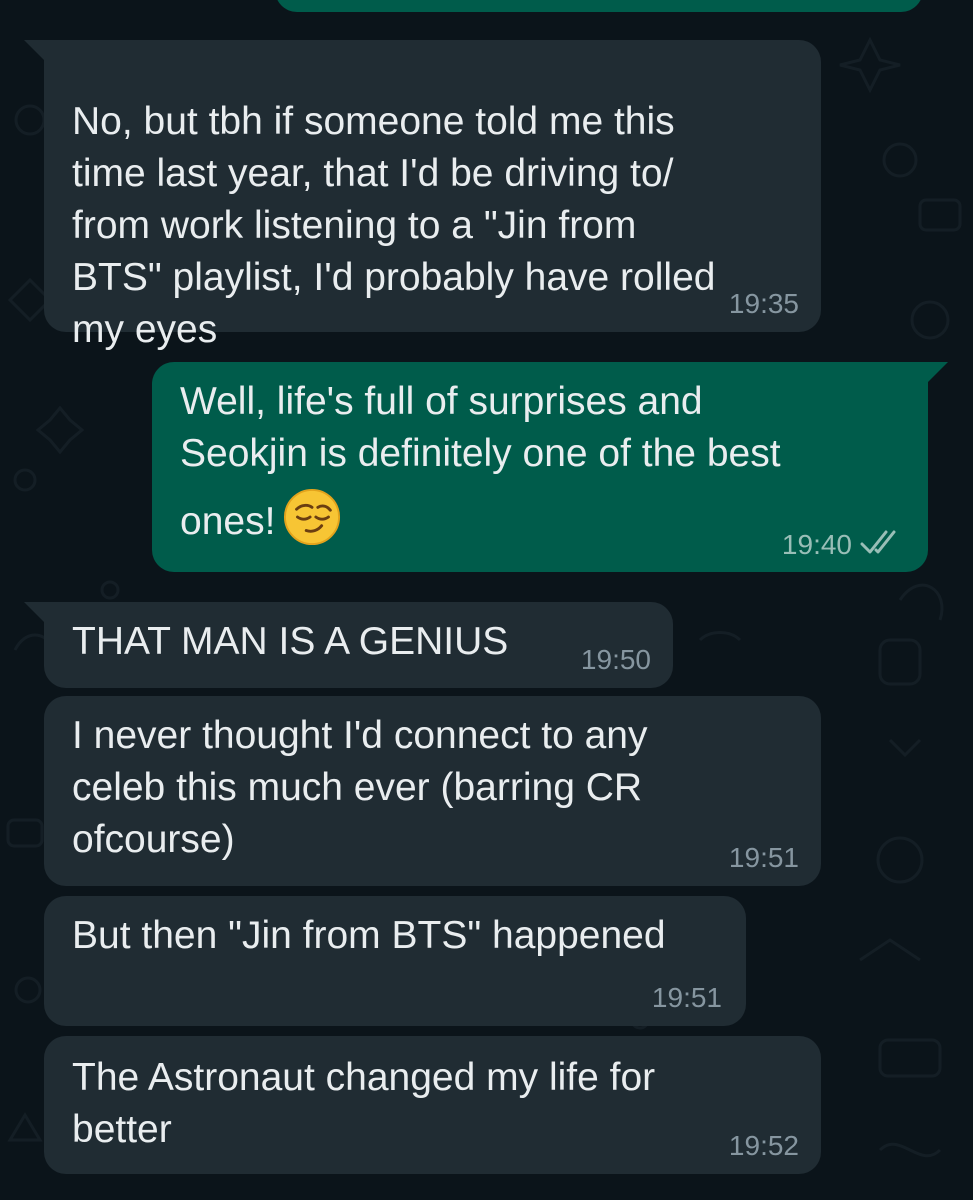  What do you see at coordinates (816, 544) in the screenshot?
I see `message-timestamp: 19:40` at bounding box center [816, 544].